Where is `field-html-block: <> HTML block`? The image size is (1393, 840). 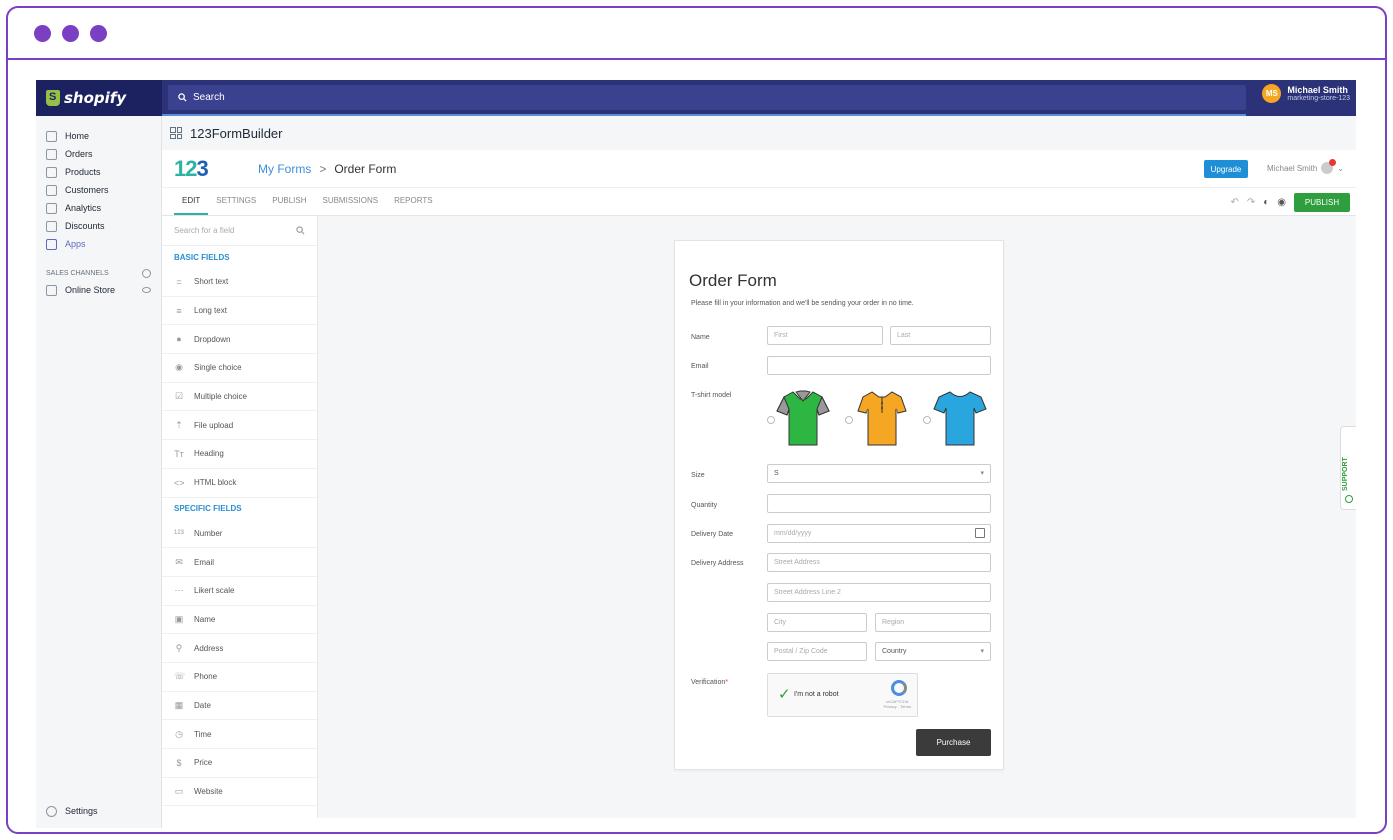
field-html-block: <> HTML block is located at coordinates (239, 483).